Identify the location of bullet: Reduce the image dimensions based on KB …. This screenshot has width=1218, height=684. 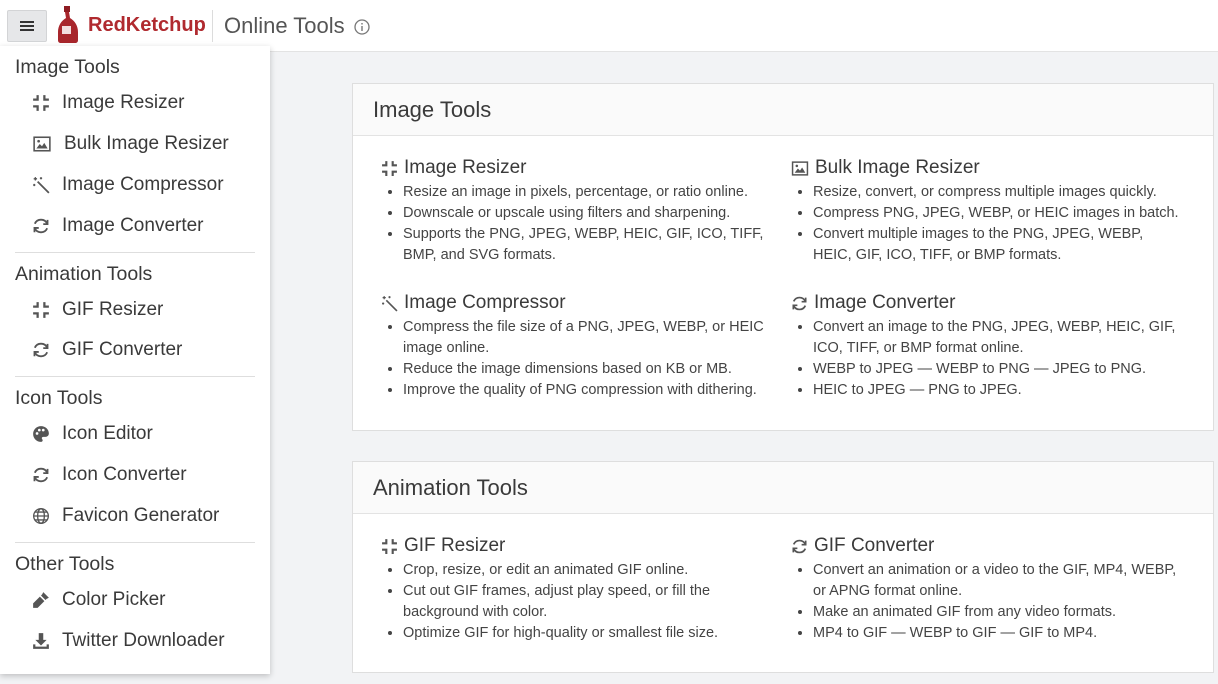
(587, 369).